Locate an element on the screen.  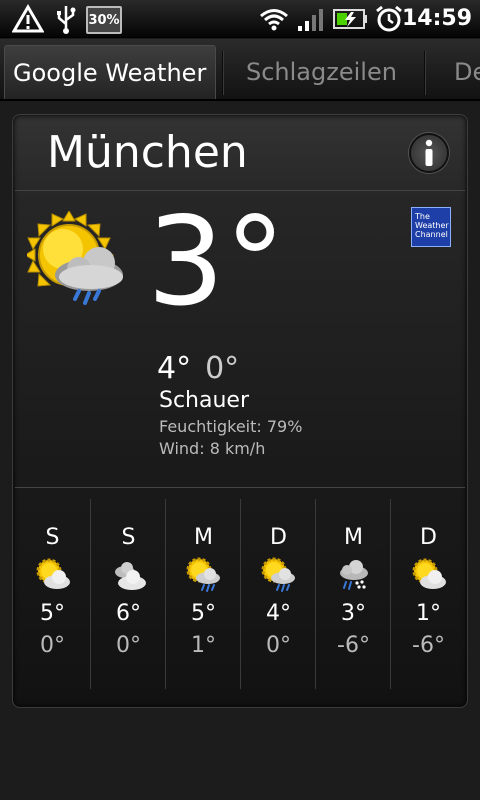
card-header: München is located at coordinates (240, 153).